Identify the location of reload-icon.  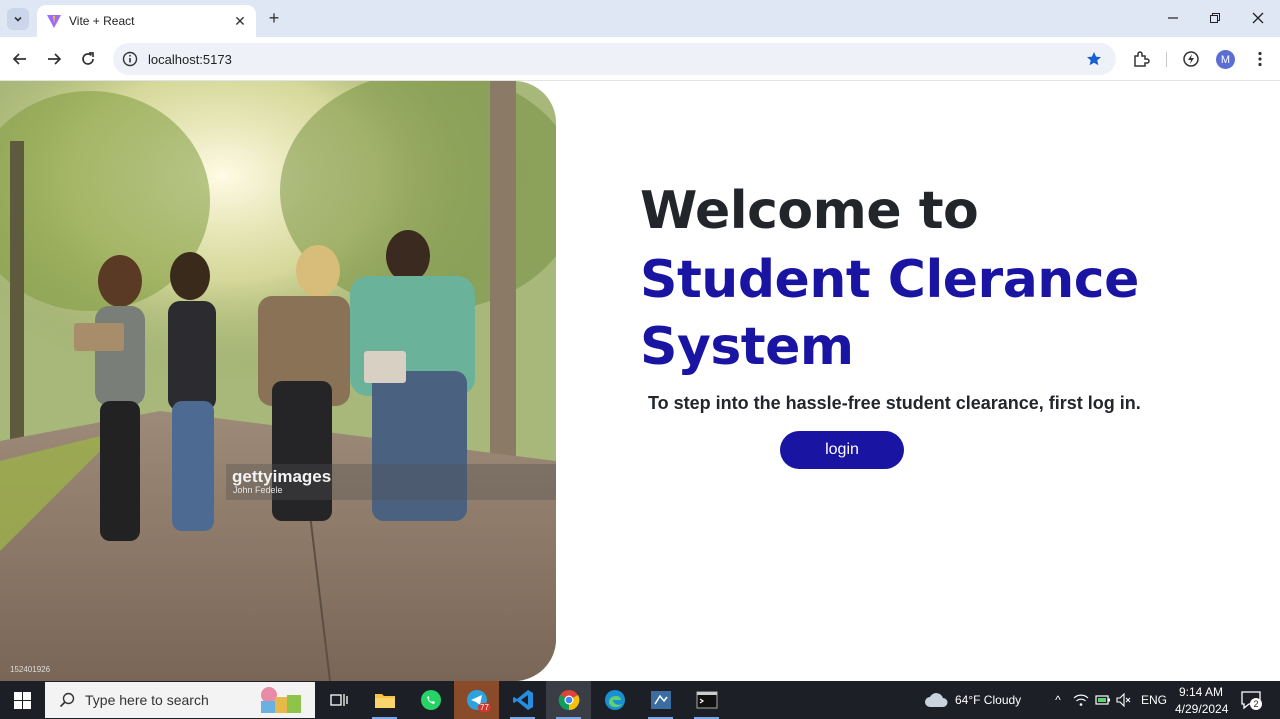
(88, 58).